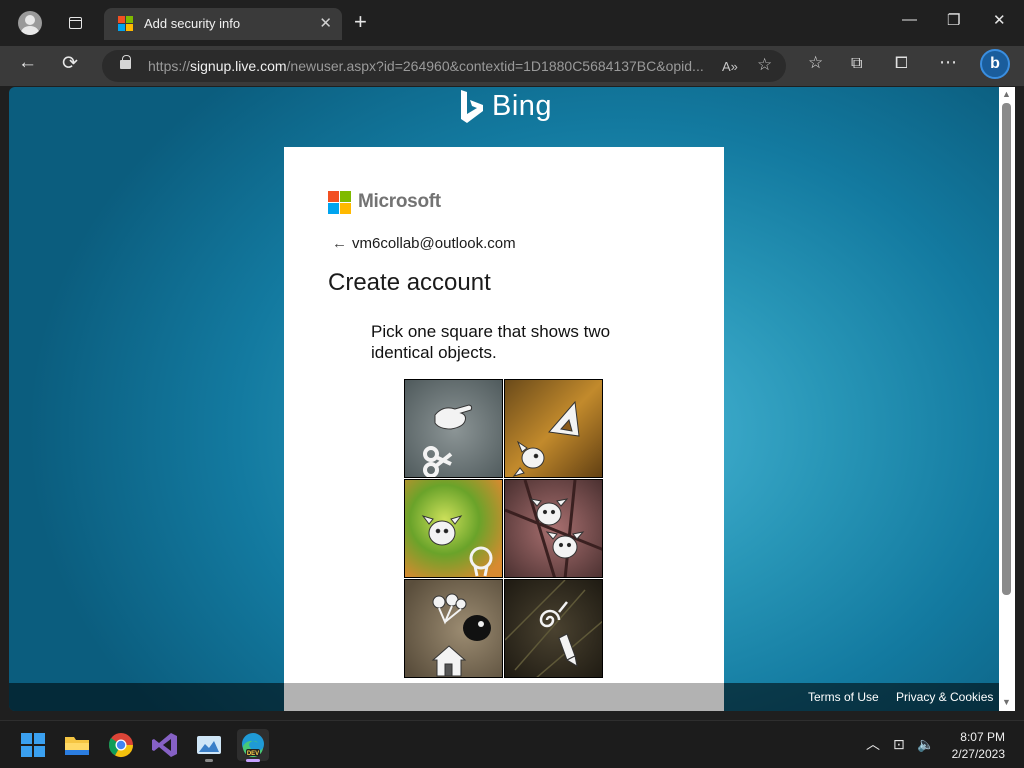  I want to click on browser-tab-bar: Add security info ✕ + — ❐ ✕, so click(512, 23).